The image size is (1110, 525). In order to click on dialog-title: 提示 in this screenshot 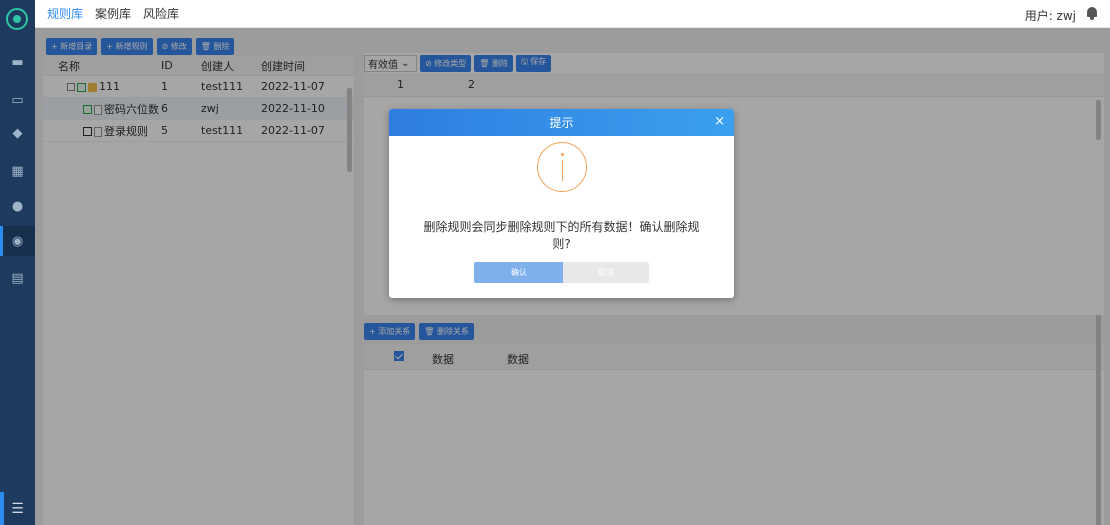, I will do `click(561, 123)`.